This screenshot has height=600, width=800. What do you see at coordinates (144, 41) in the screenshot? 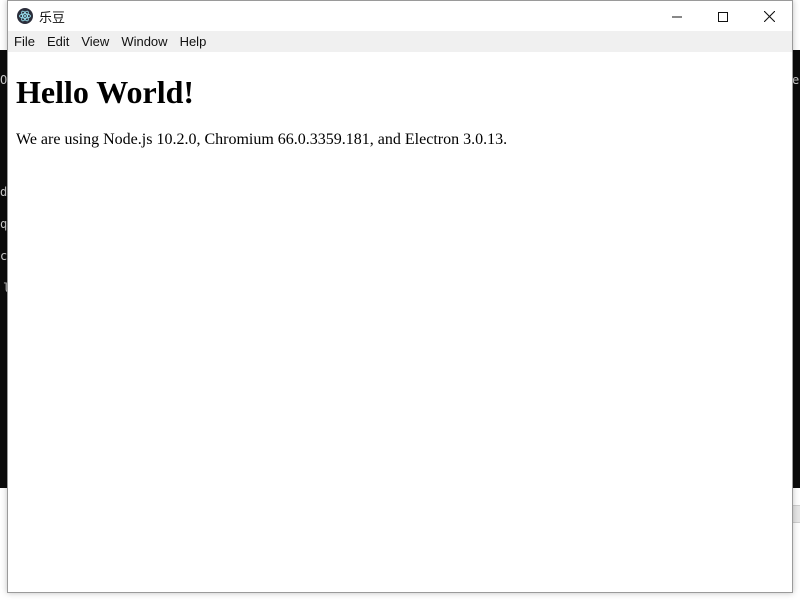
I see `menu-window: Window` at bounding box center [144, 41].